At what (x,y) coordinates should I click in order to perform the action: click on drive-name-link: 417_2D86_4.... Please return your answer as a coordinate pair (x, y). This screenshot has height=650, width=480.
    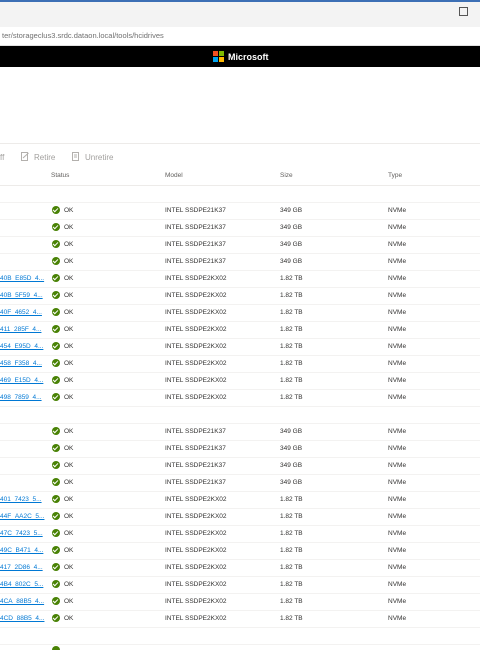
    Looking at the image, I should click on (21, 567).